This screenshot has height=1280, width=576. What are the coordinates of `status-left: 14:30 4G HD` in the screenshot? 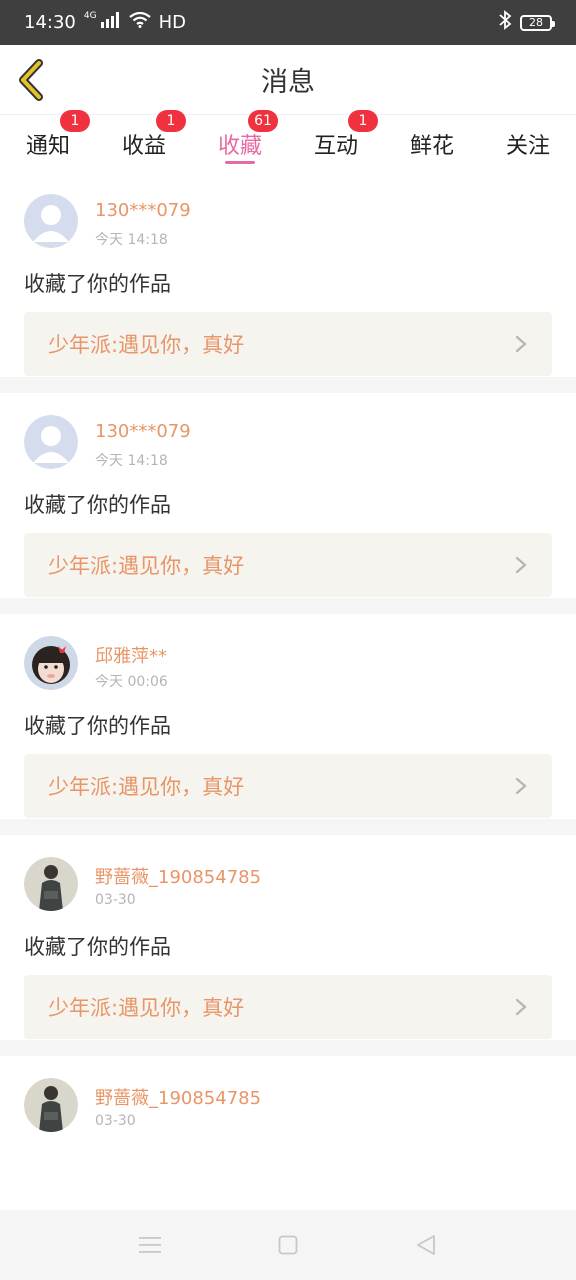 It's located at (105, 22).